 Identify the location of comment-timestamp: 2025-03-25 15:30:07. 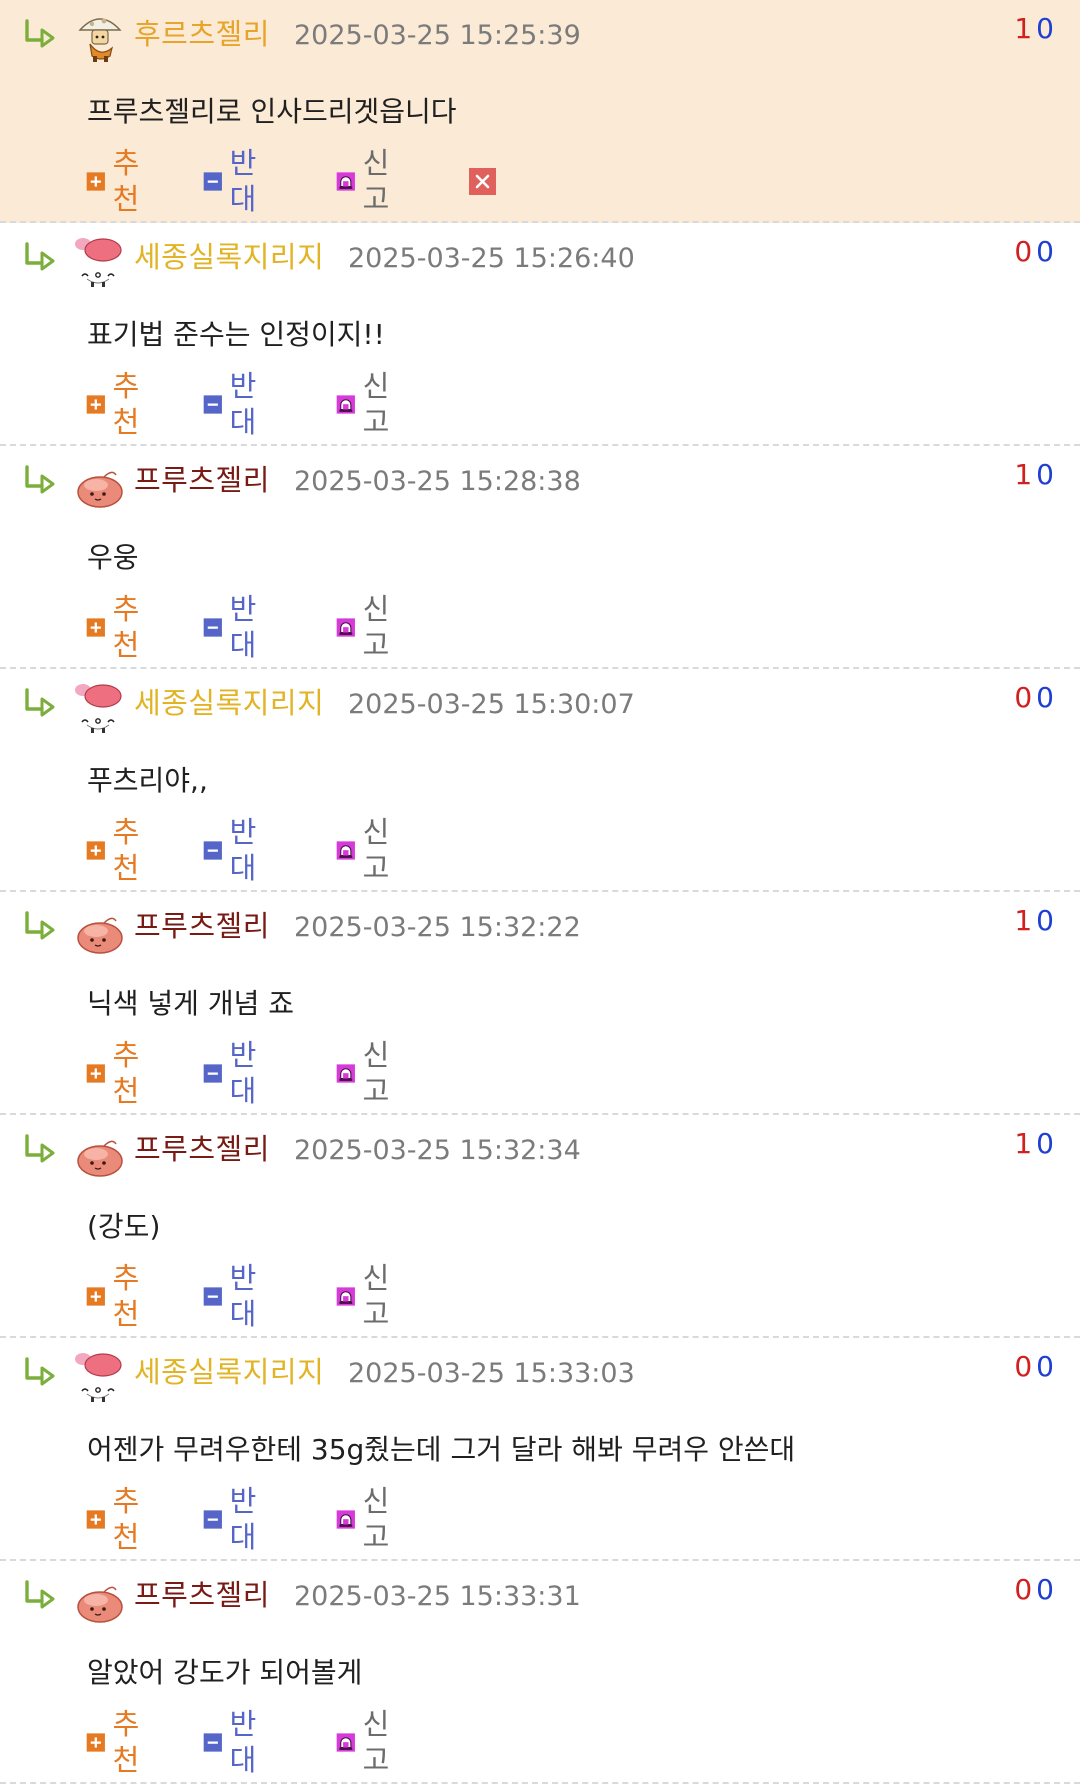
(491, 704).